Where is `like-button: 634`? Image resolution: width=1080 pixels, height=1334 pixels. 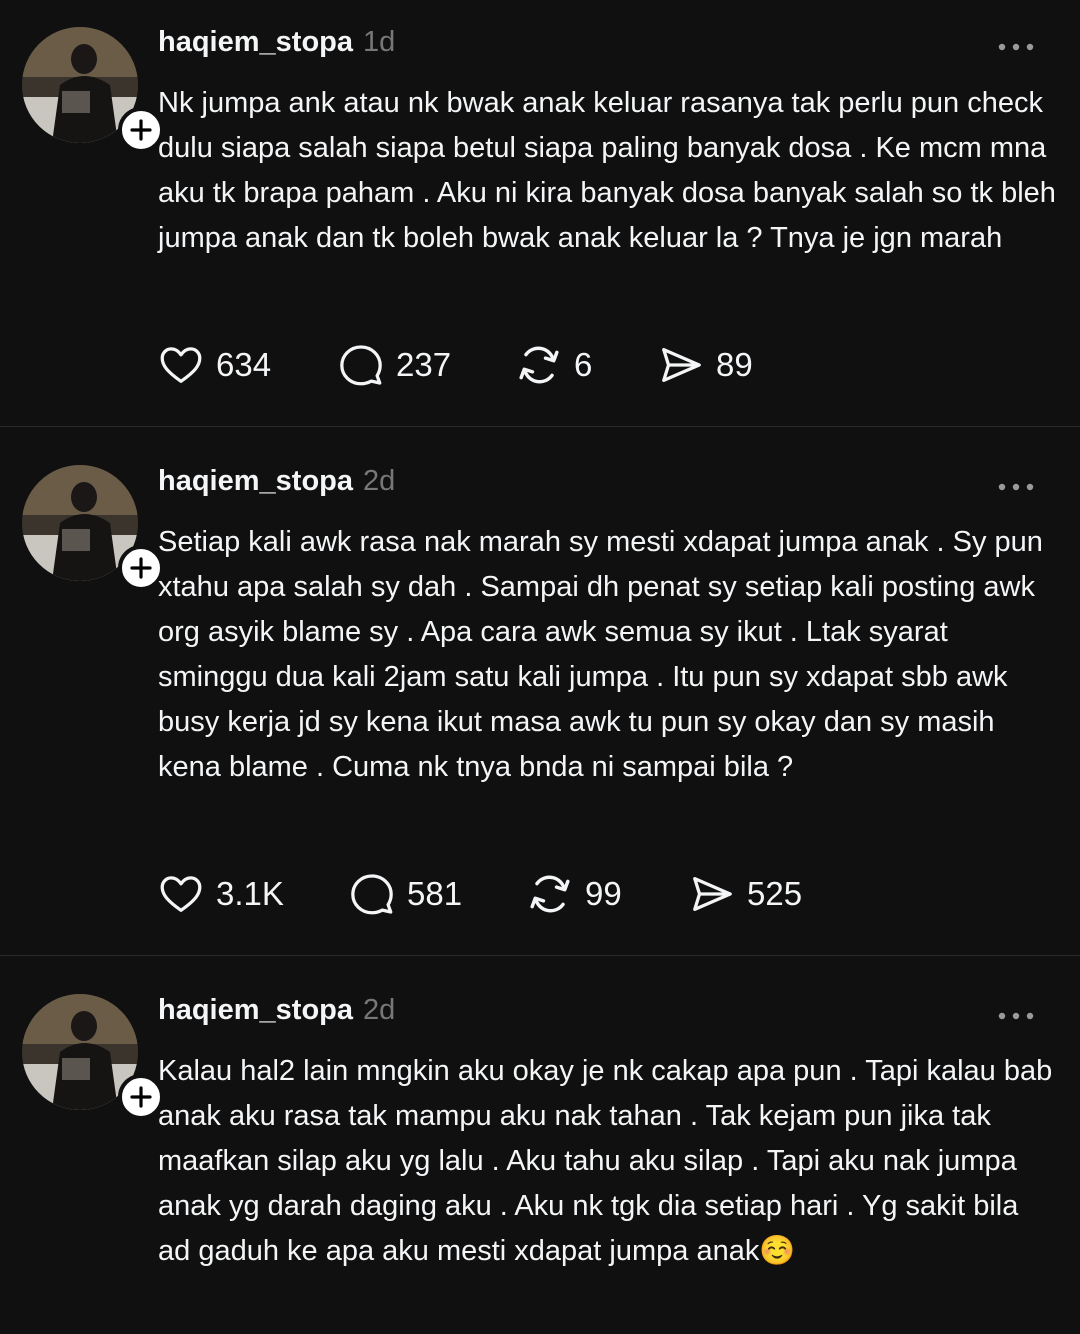
like-button: 634 is located at coordinates (248, 365).